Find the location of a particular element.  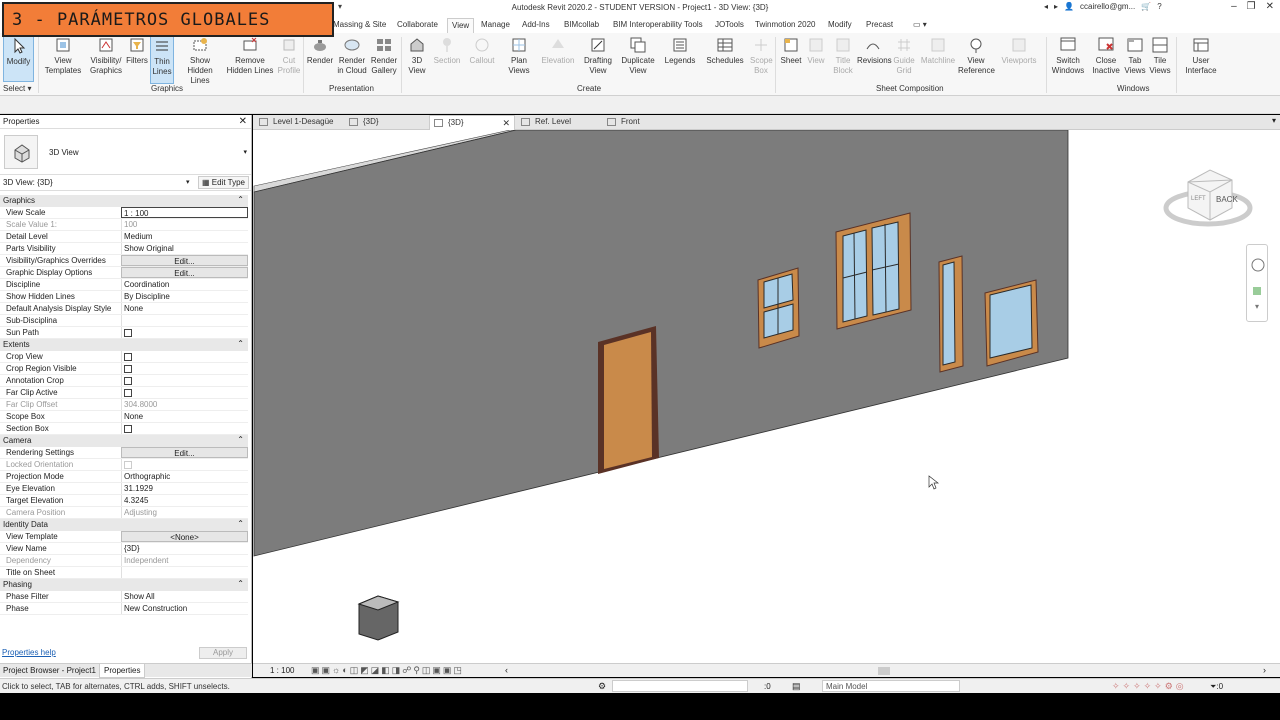

group-camera: Camera ⌃ is located at coordinates (124, 441).